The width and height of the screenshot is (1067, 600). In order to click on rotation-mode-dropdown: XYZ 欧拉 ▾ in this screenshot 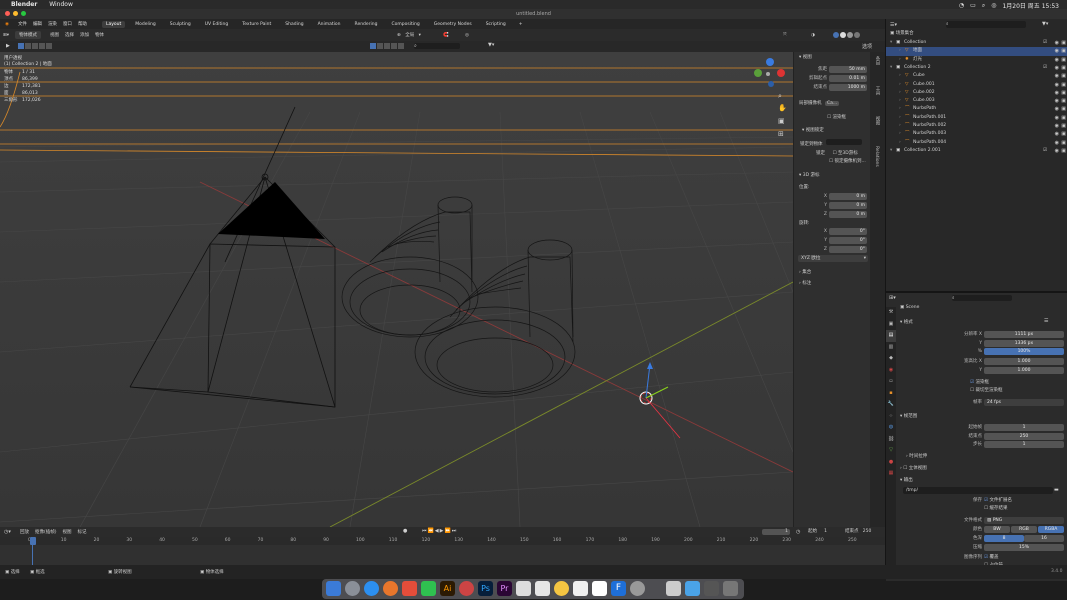, I will do `click(833, 258)`.